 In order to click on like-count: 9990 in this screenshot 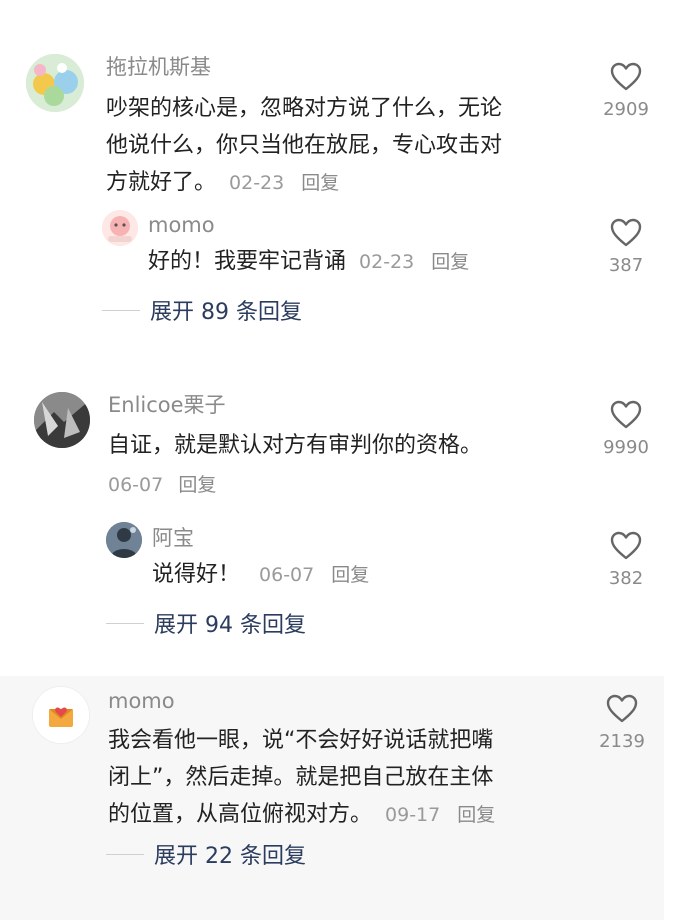, I will do `click(626, 447)`.